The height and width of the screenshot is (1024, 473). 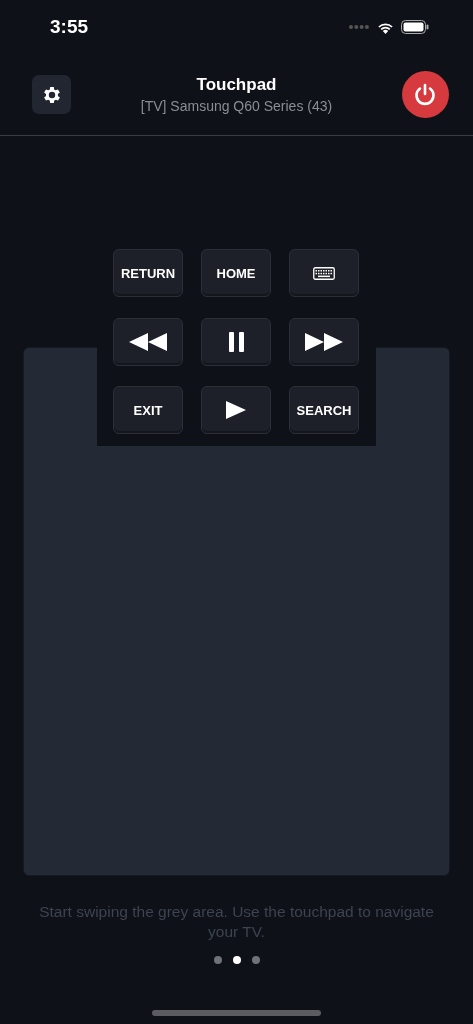 I want to click on remote-button: HOME, so click(x=236, y=273).